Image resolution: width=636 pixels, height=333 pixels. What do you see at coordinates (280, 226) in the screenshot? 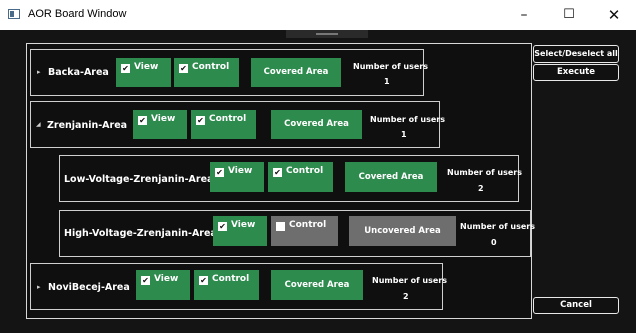
I see `checkbox-empty-icon` at bounding box center [280, 226].